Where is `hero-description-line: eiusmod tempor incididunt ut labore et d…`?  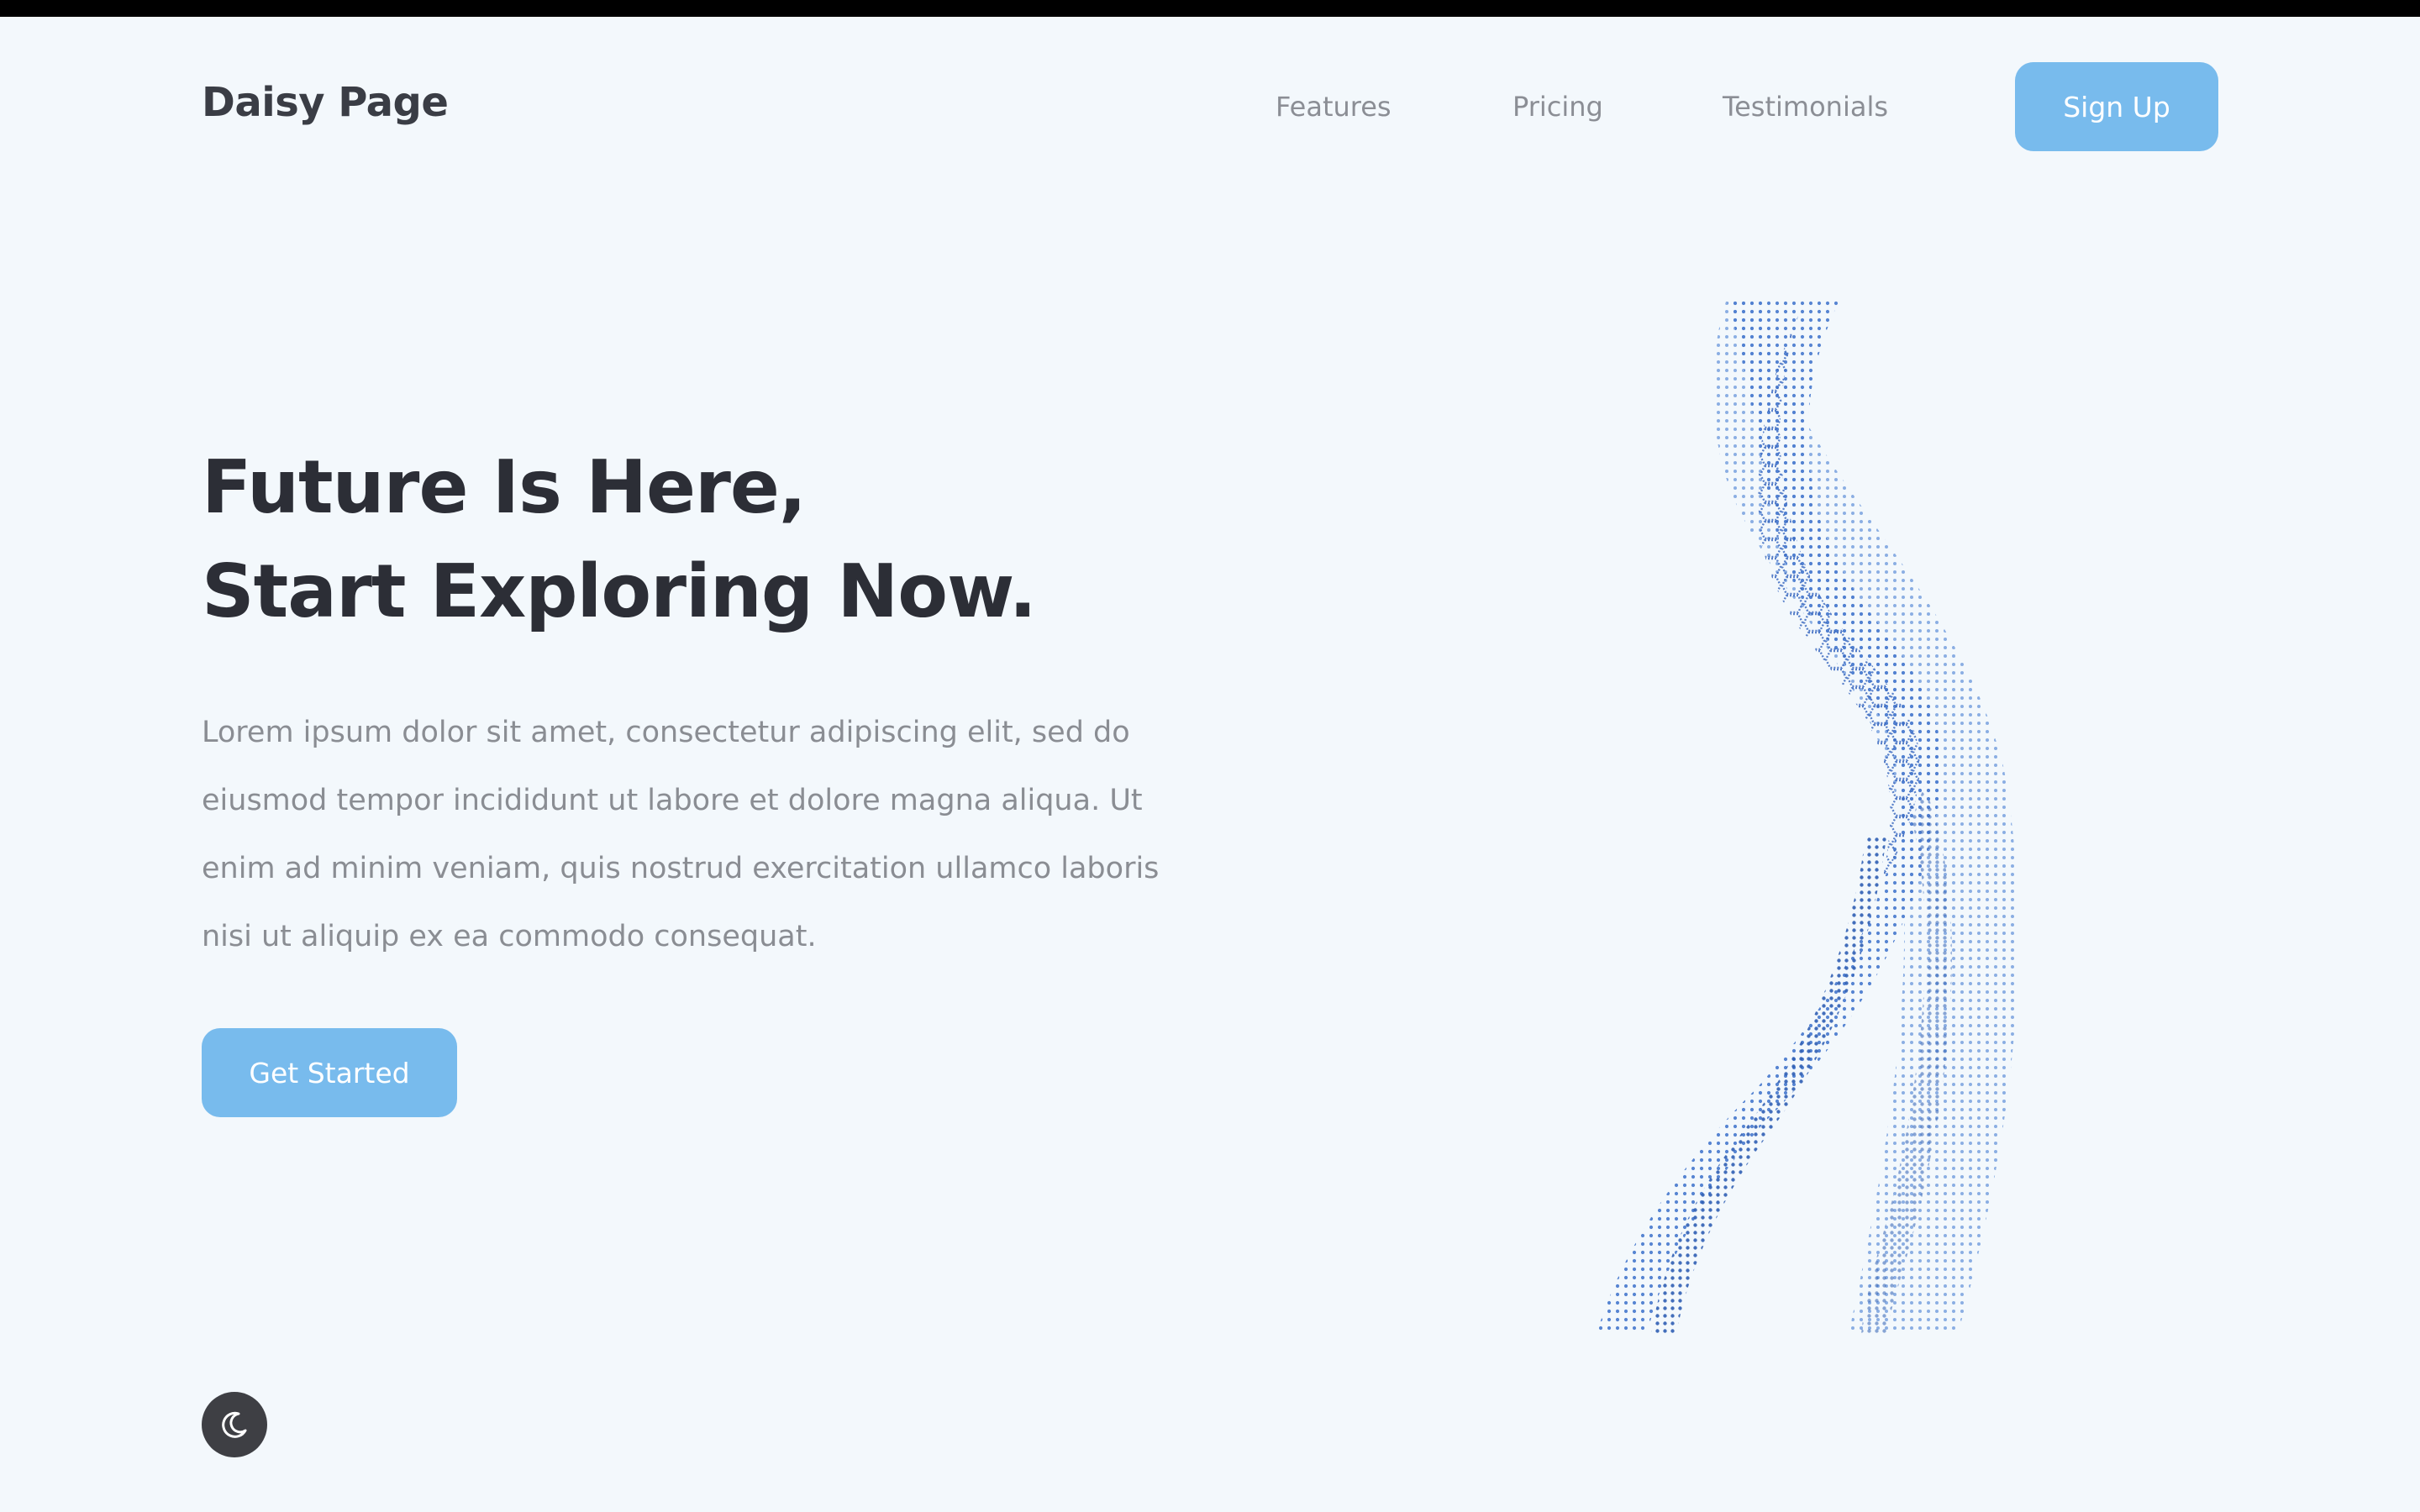 hero-description-line: eiusmod tempor incididunt ut labore et d… is located at coordinates (673, 800).